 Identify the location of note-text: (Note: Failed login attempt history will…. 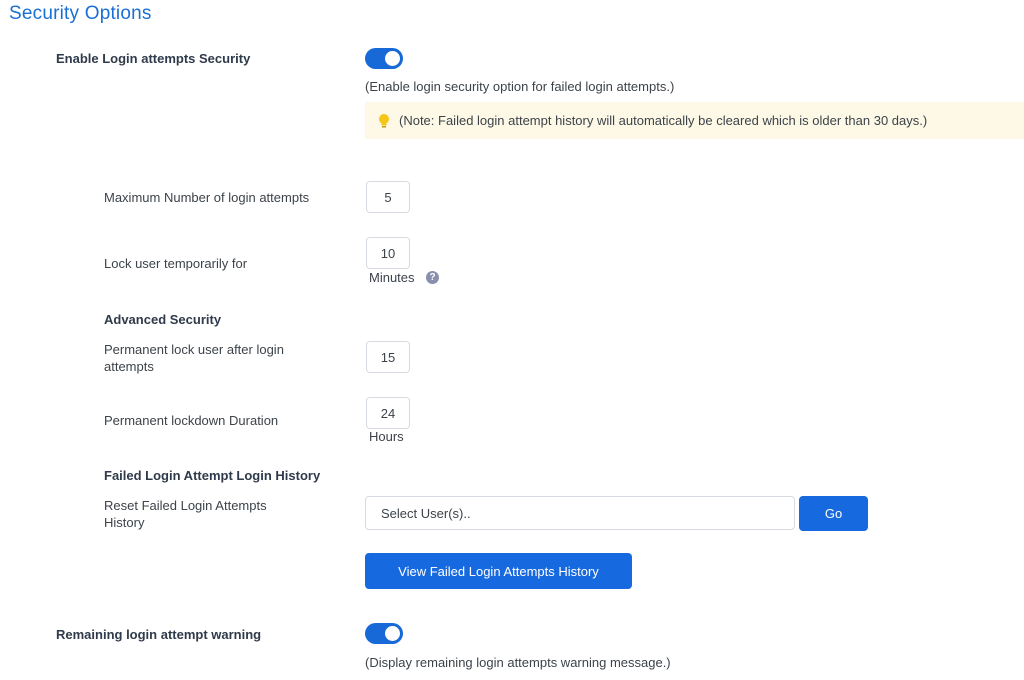
(663, 120).